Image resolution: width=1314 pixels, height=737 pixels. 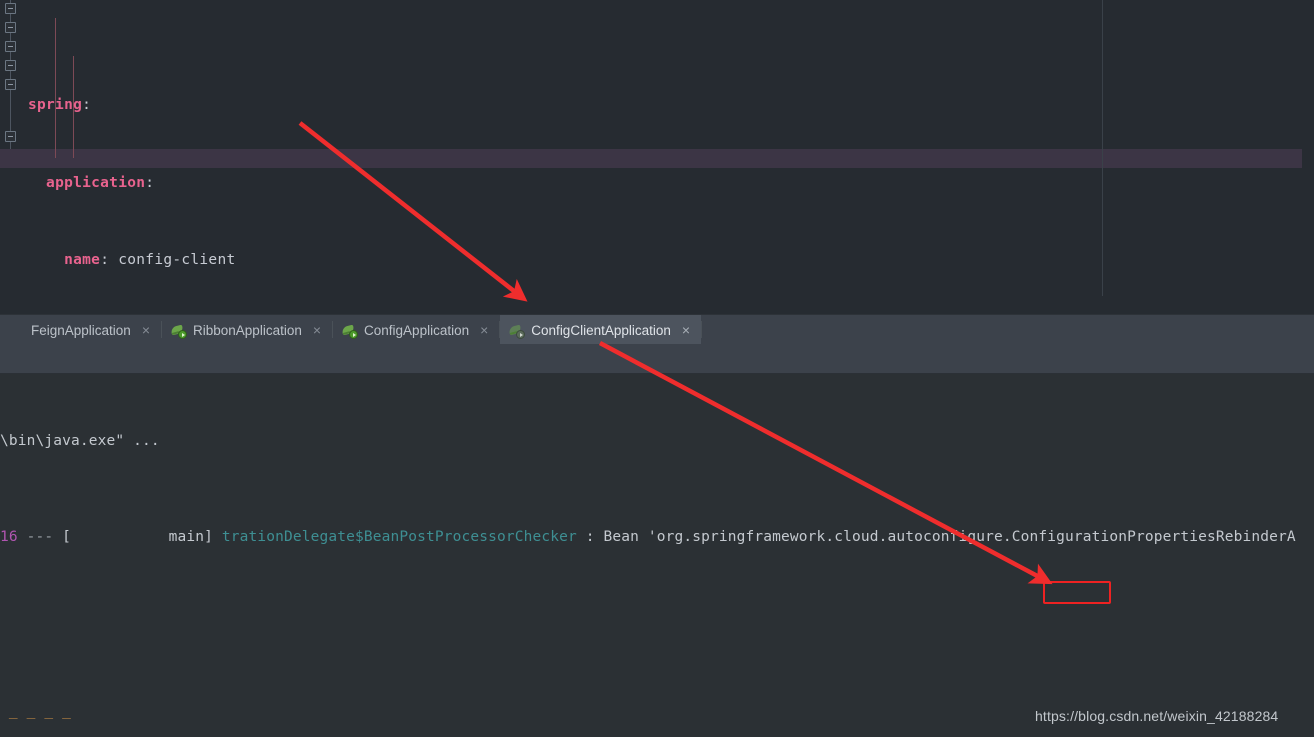 I want to click on log-thread: main, so click(x=186, y=537).